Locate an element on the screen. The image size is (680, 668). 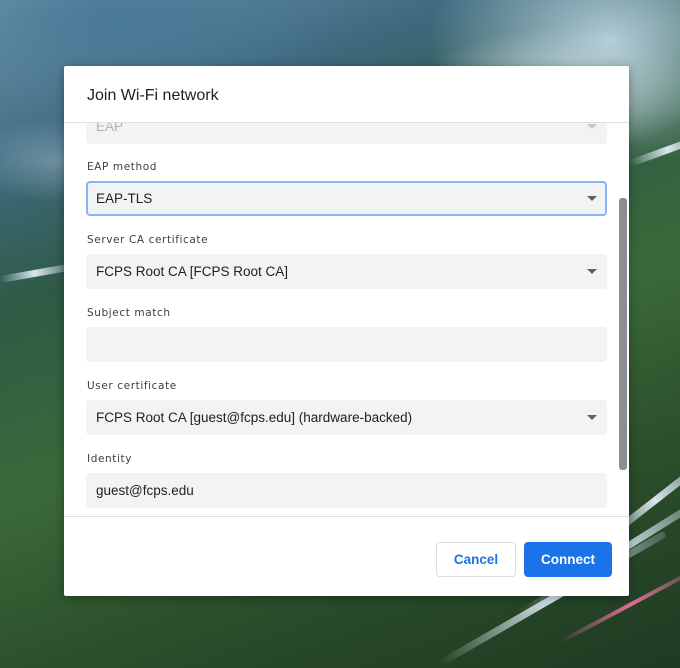
user-certificate-label: User certificate is located at coordinates (132, 386).